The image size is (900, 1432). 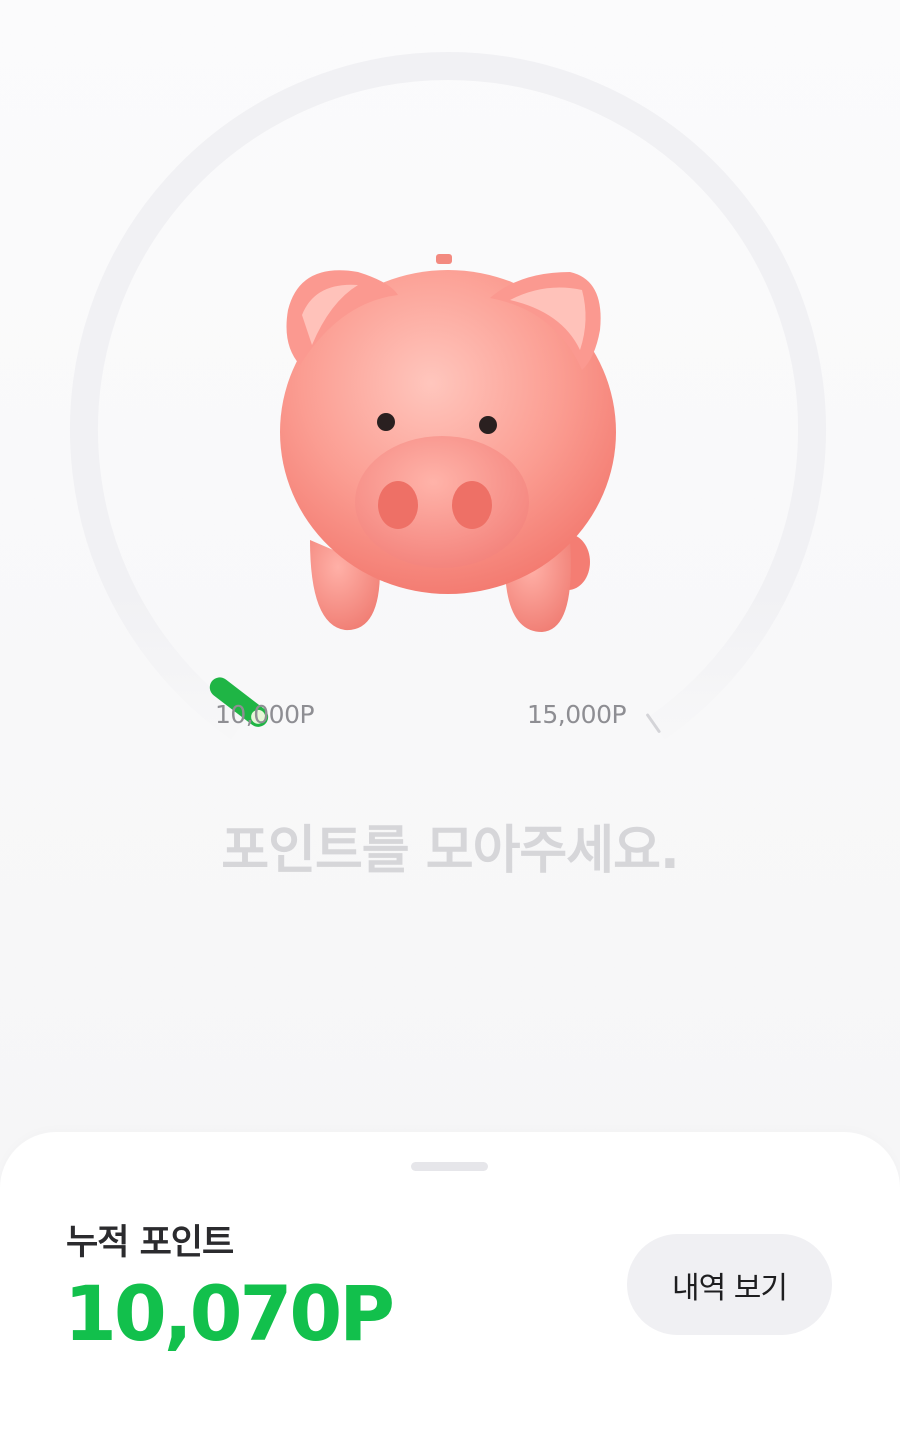 What do you see at coordinates (150, 1243) in the screenshot?
I see `accumulated-points-label: 누적 포인트` at bounding box center [150, 1243].